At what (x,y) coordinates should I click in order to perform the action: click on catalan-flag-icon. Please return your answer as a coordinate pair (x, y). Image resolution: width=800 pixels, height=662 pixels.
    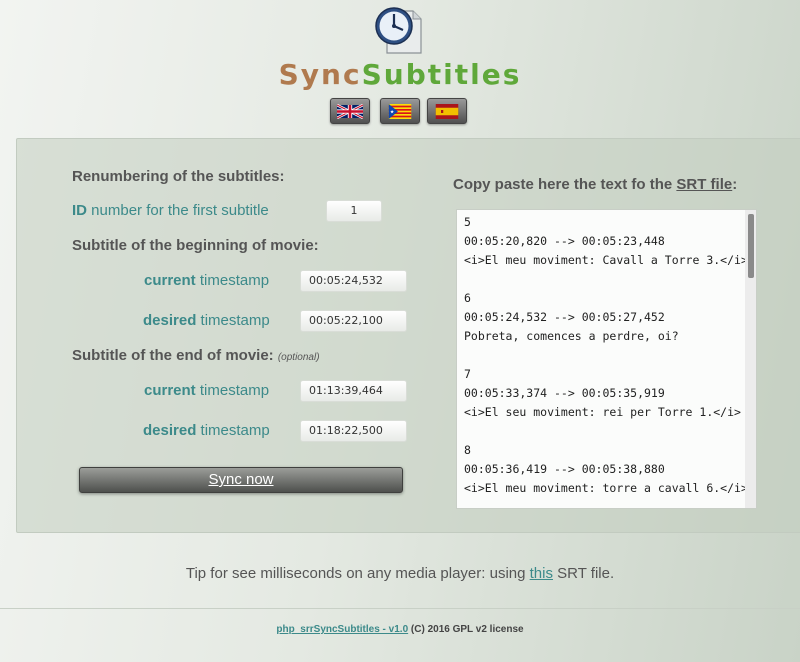
    Looking at the image, I should click on (400, 111).